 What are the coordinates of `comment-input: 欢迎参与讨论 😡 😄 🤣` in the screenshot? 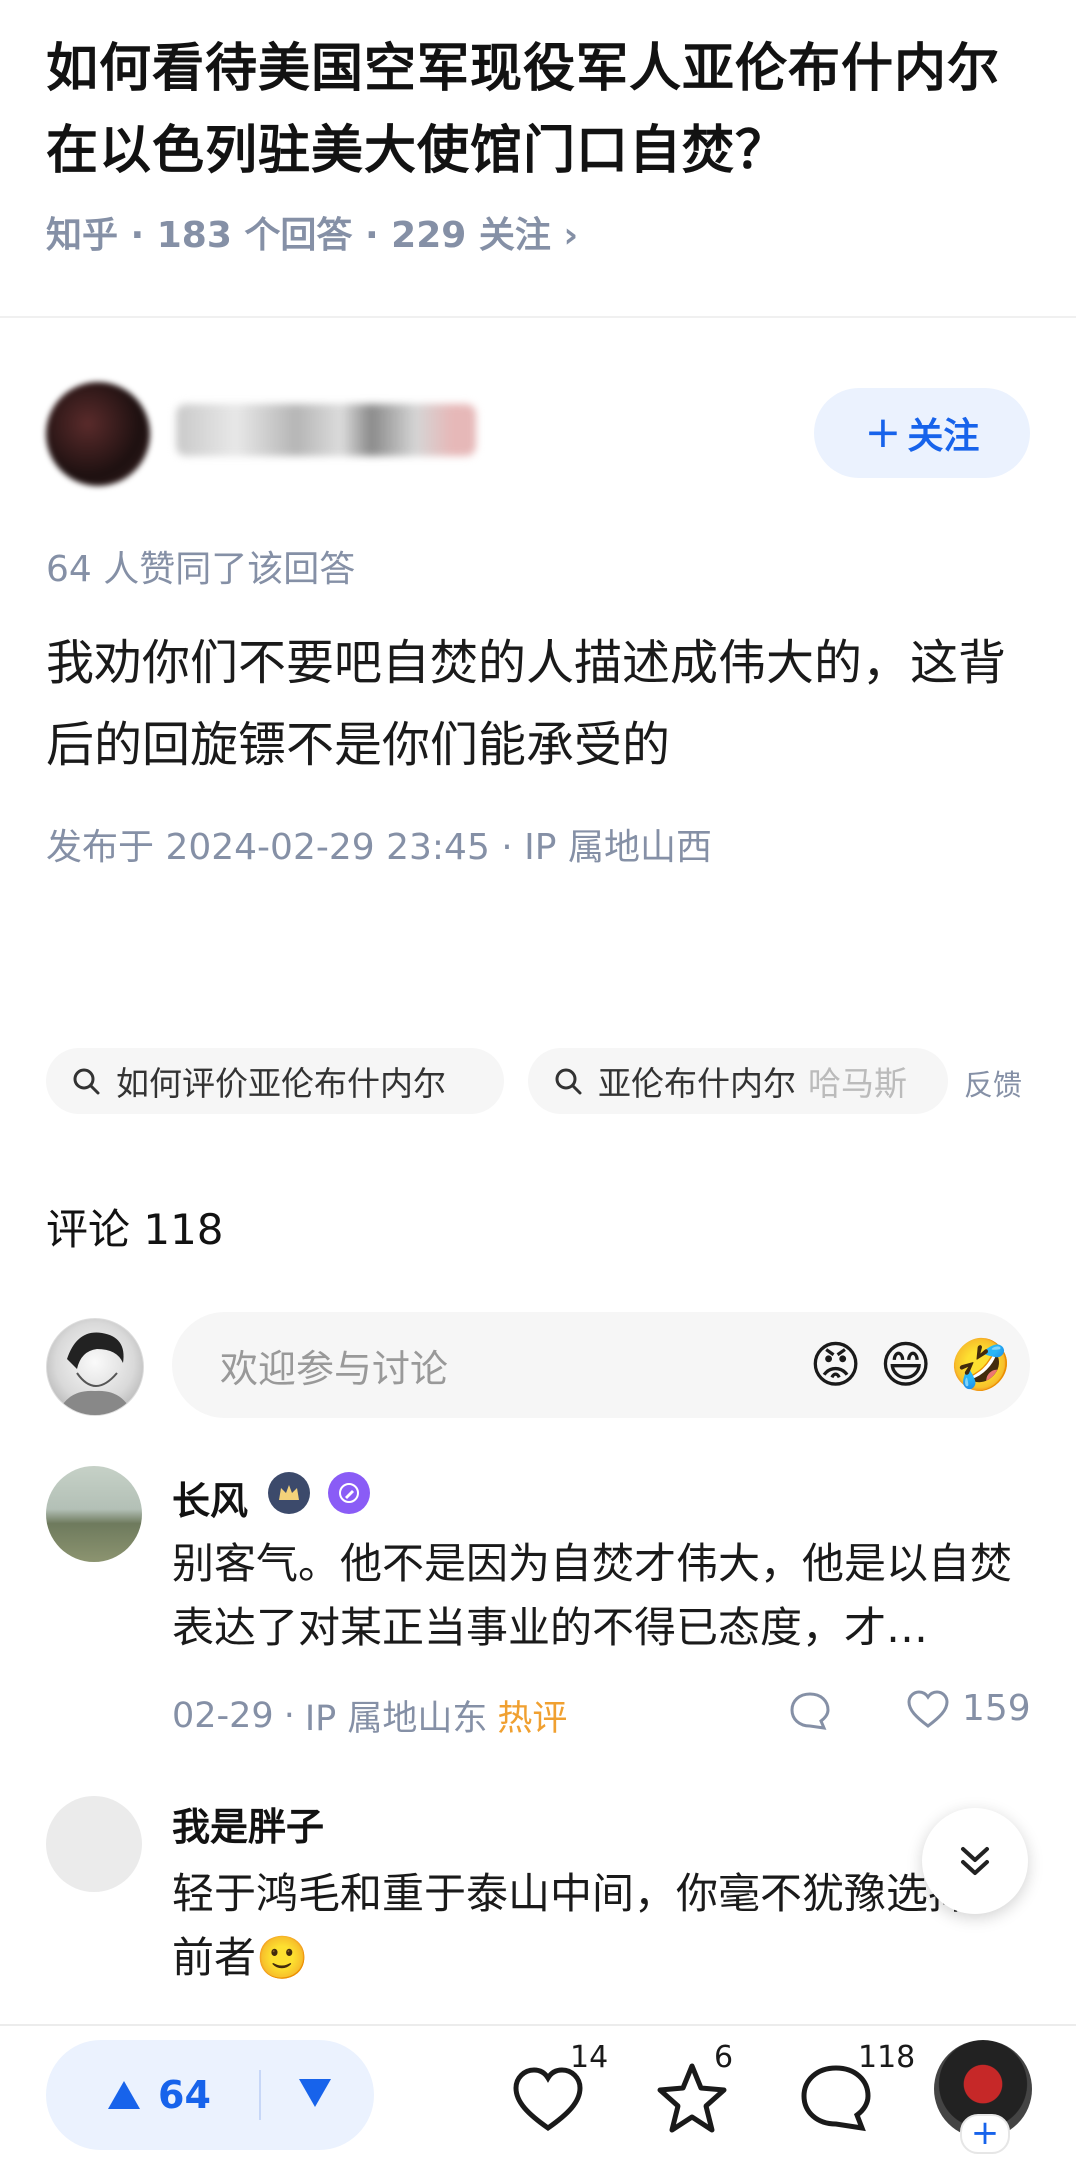 It's located at (601, 1365).